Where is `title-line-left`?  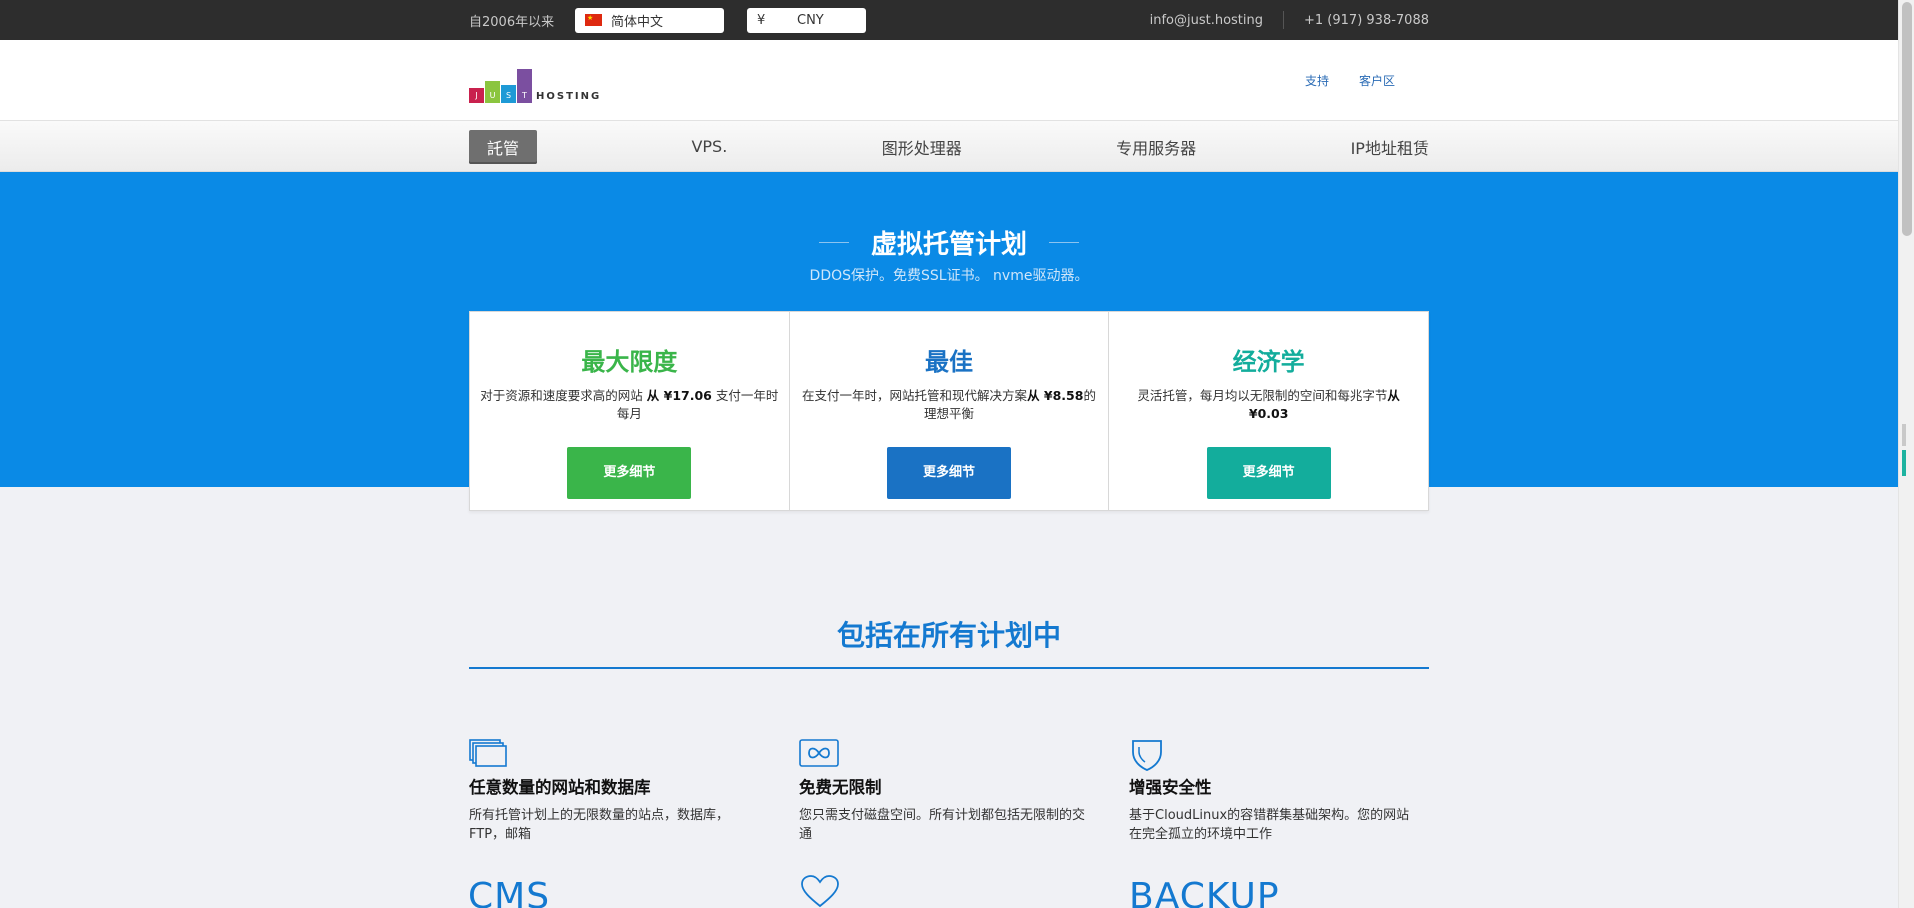
title-line-left is located at coordinates (833, 242).